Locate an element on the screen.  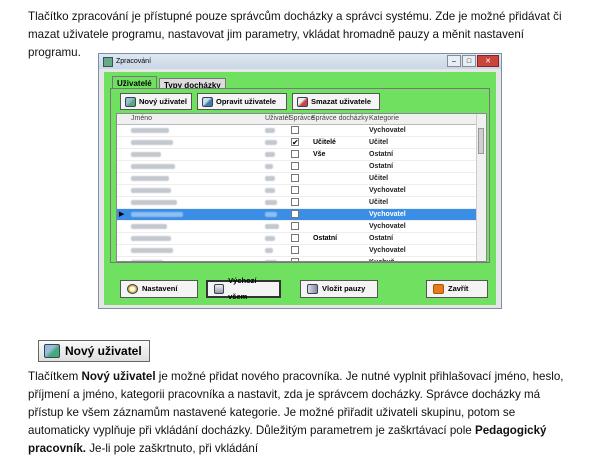
table-row: Ostatní is located at coordinates (301, 167).